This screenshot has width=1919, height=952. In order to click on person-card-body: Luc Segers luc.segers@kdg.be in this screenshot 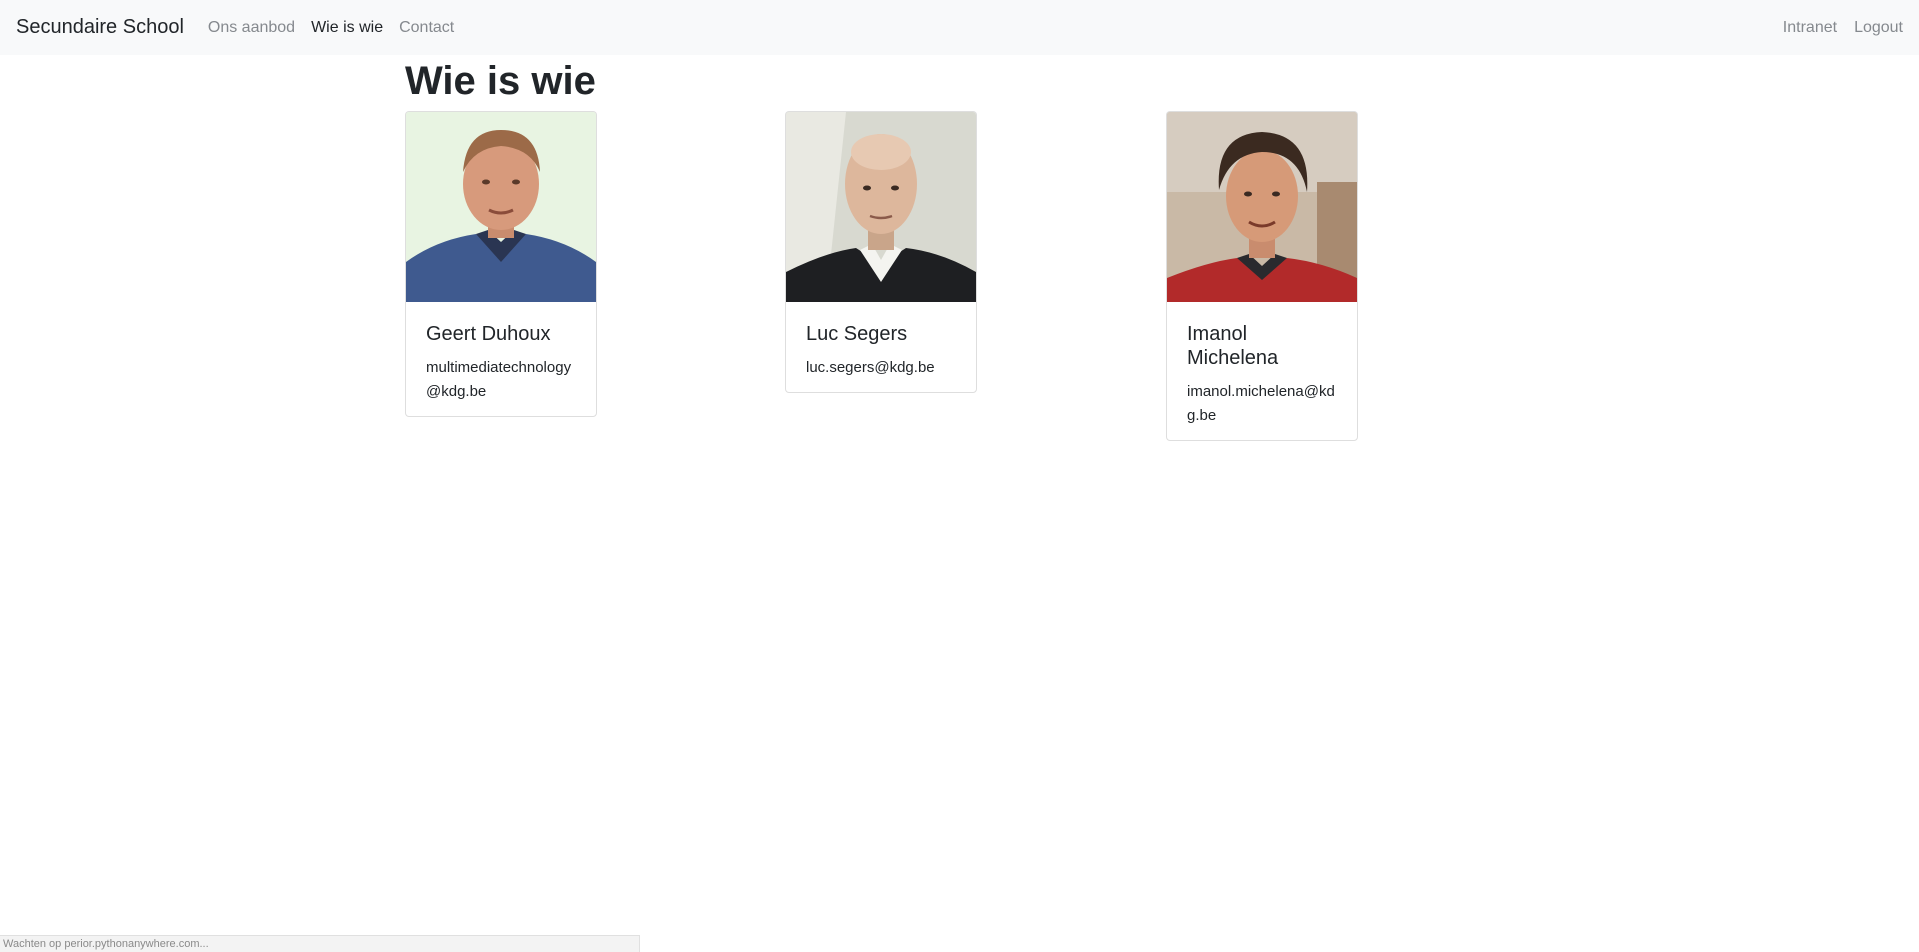, I will do `click(881, 347)`.